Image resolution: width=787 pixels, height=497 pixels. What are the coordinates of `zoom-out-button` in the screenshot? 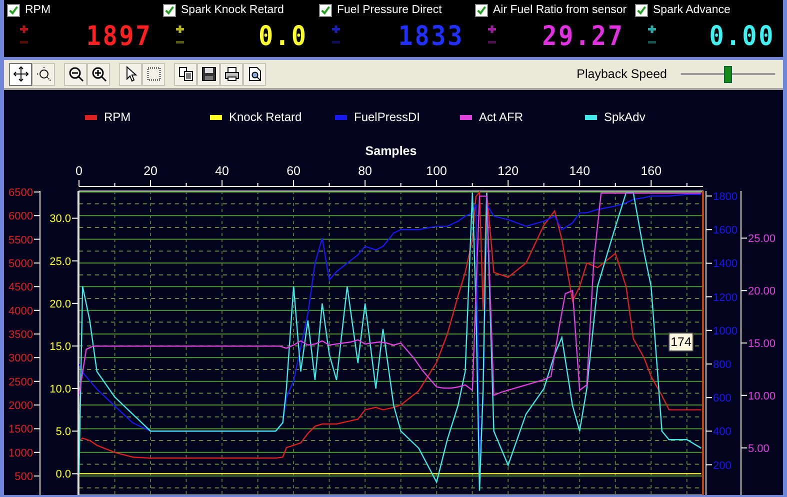 It's located at (75, 74).